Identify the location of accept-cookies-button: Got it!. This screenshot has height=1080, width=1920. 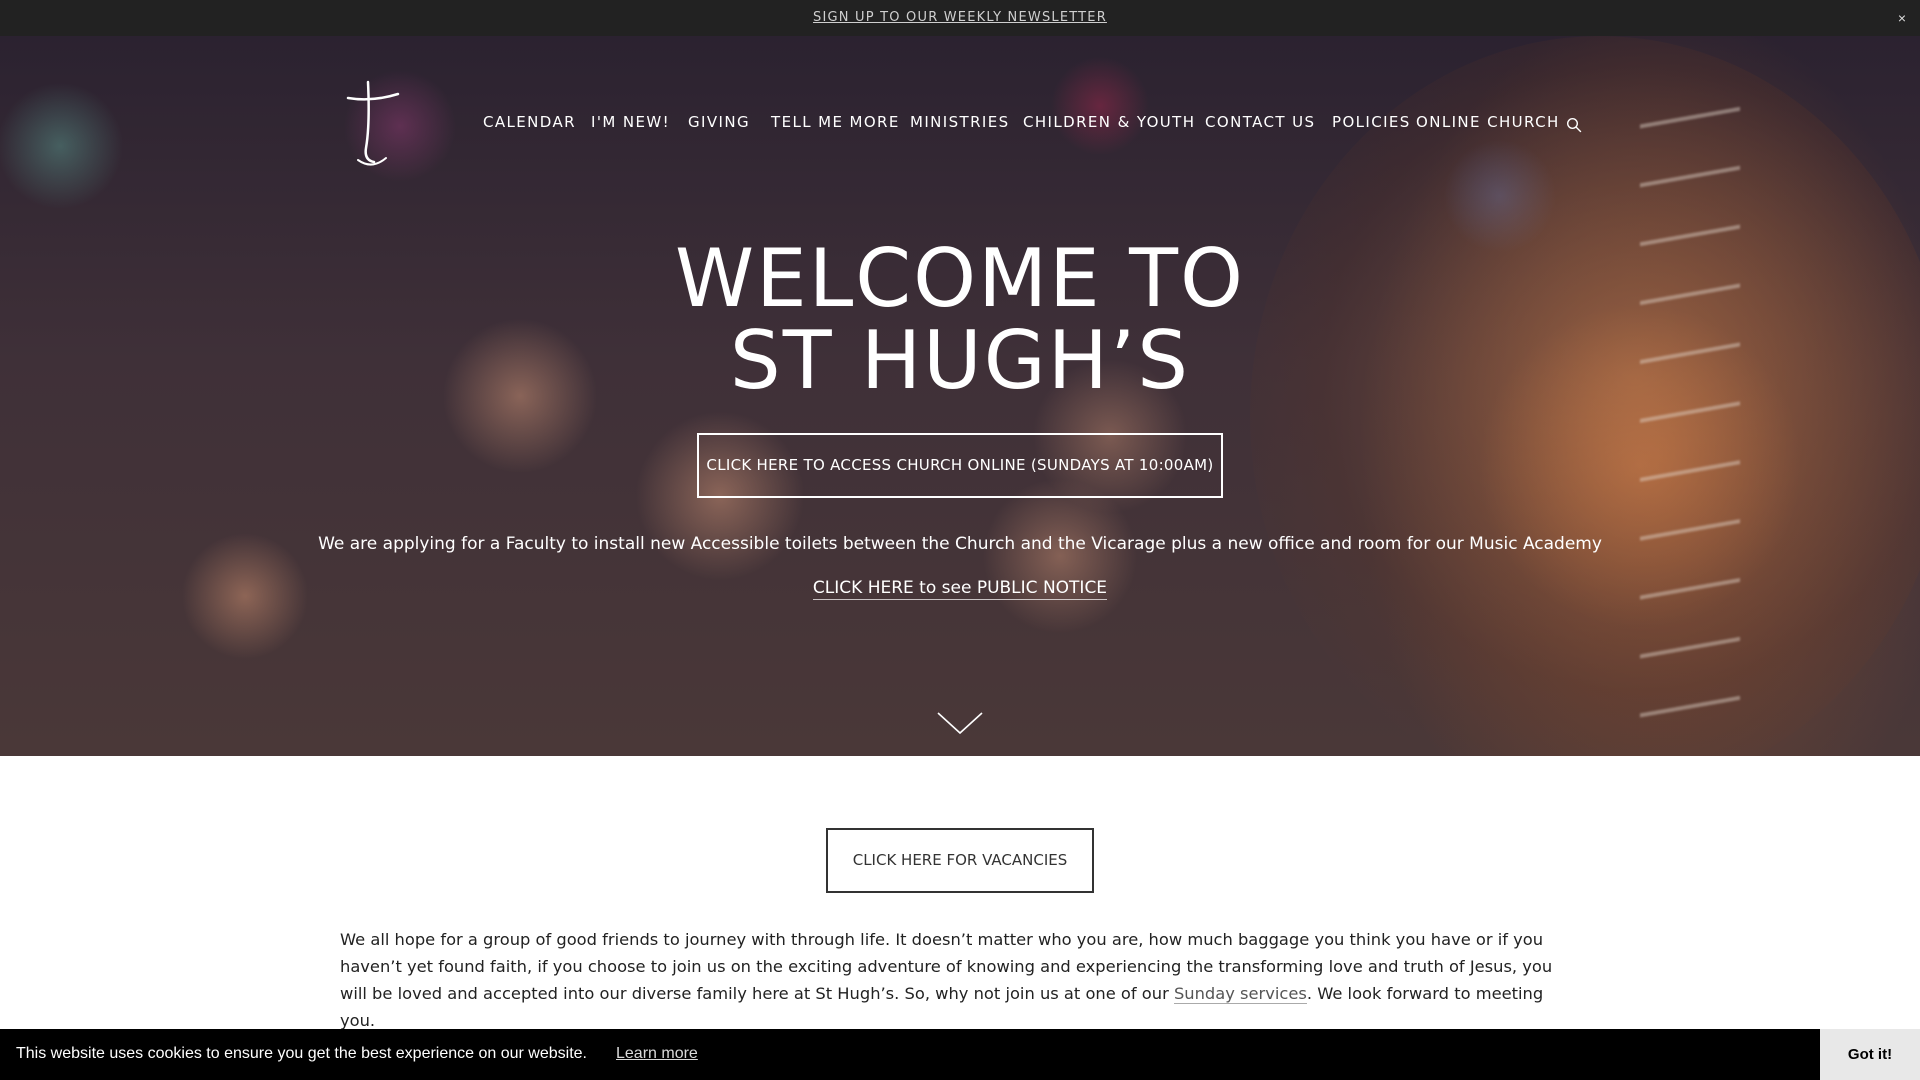
(1870, 1054).